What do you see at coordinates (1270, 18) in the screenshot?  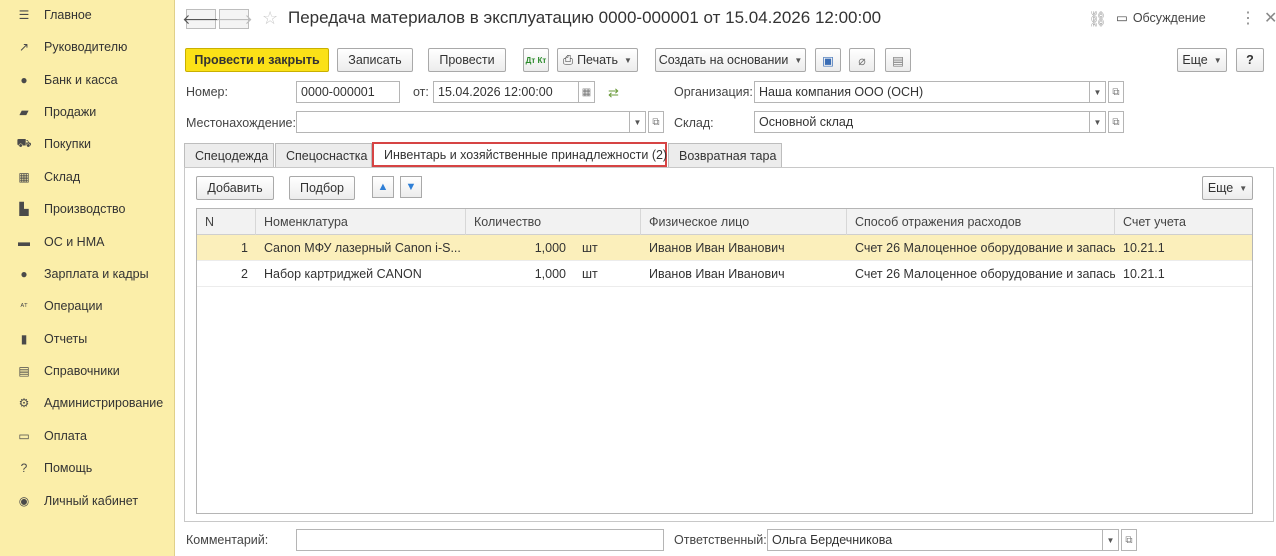 I see `close-icon: ✕` at bounding box center [1270, 18].